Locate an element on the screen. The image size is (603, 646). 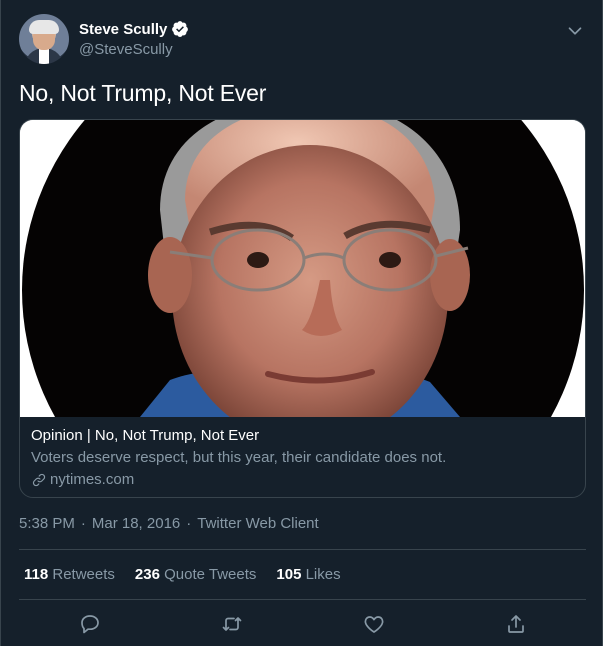
tweet-stats: 118 Retweets 236 Quote Tweets 105 Likes is located at coordinates (182, 574).